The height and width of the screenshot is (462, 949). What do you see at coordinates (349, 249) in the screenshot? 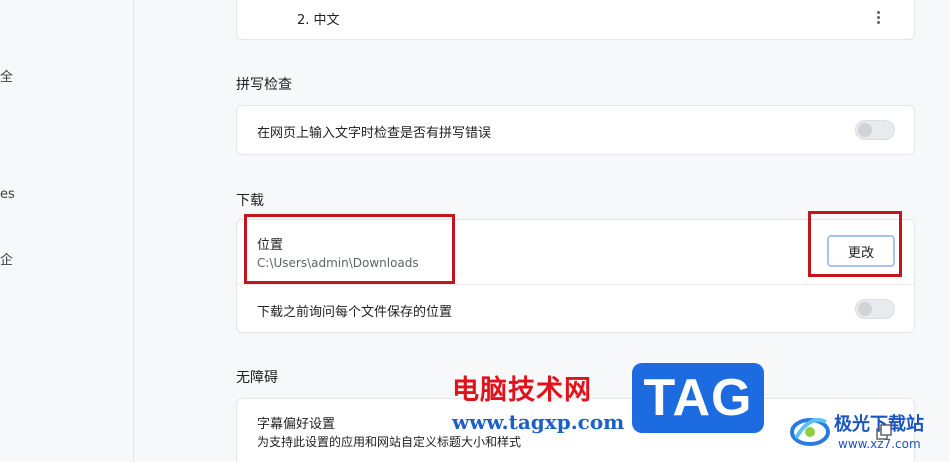
I see `highlight-location-box` at bounding box center [349, 249].